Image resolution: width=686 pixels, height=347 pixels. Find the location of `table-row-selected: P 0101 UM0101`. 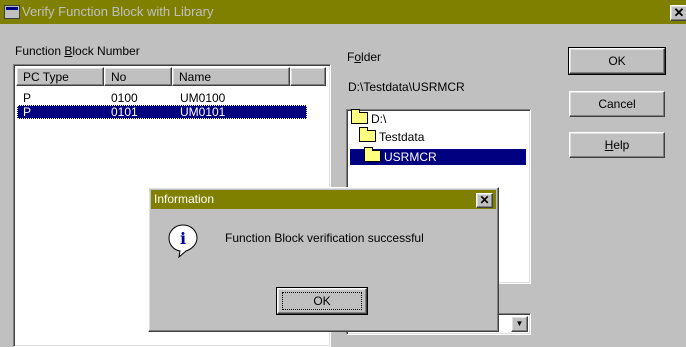

table-row-selected: P 0101 UM0101 is located at coordinates (162, 112).